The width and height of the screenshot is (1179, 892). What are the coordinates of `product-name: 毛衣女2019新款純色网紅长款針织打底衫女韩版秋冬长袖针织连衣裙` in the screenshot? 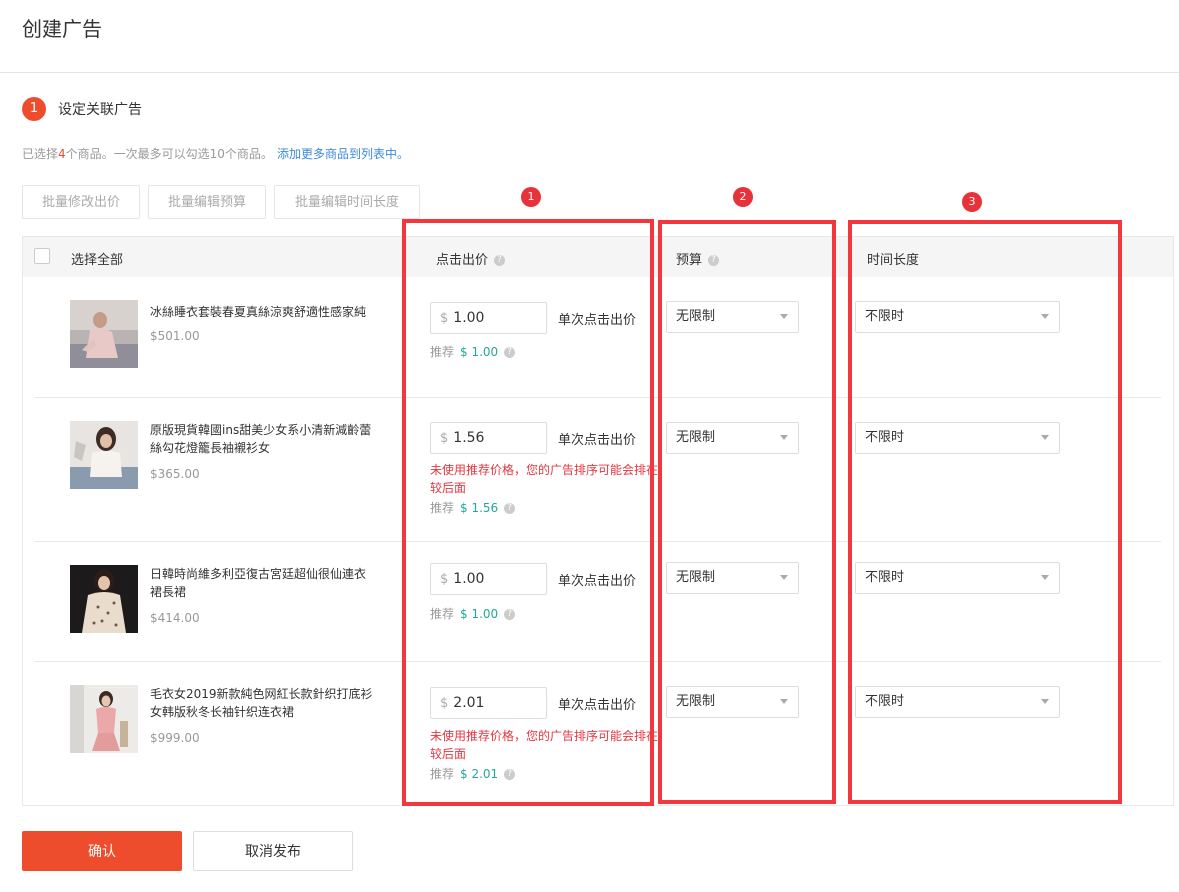 It's located at (262, 703).